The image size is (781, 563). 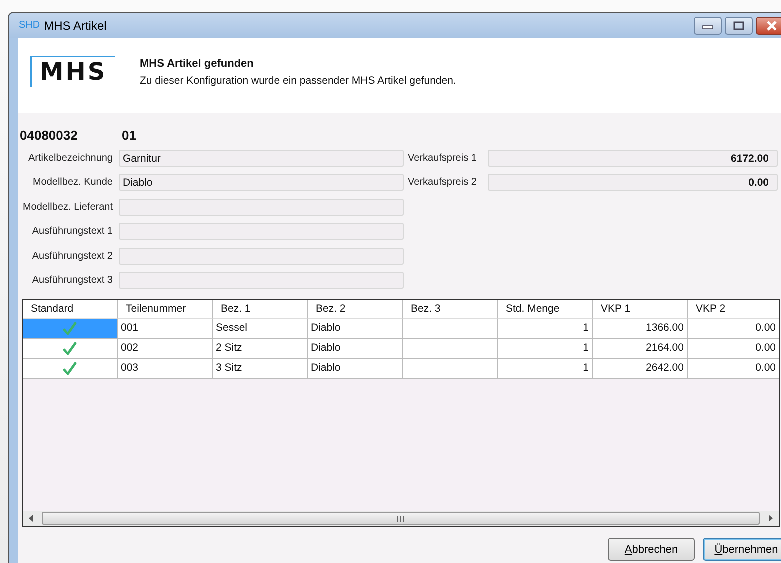 What do you see at coordinates (165, 309) in the screenshot?
I see `column-header: Teilenummer` at bounding box center [165, 309].